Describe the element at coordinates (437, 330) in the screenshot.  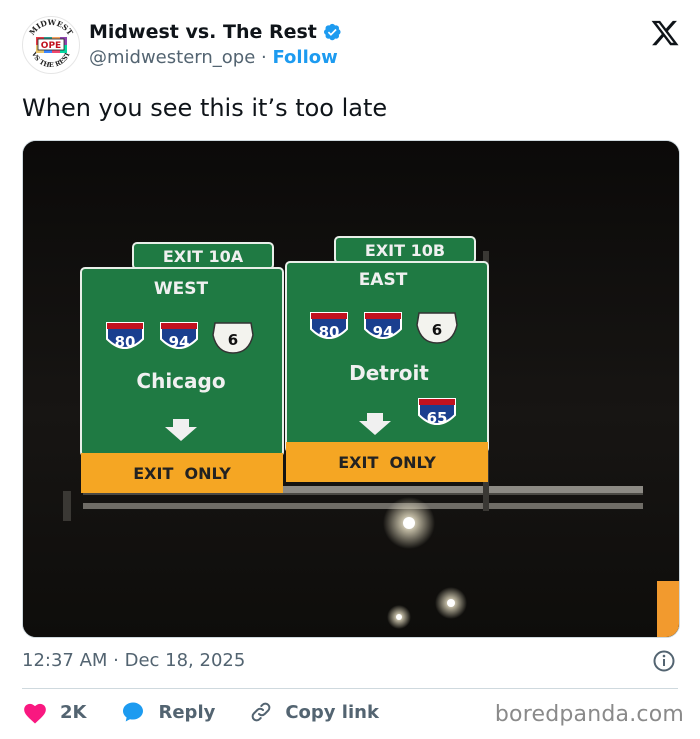
I see `right-shield-3: 6` at that location.